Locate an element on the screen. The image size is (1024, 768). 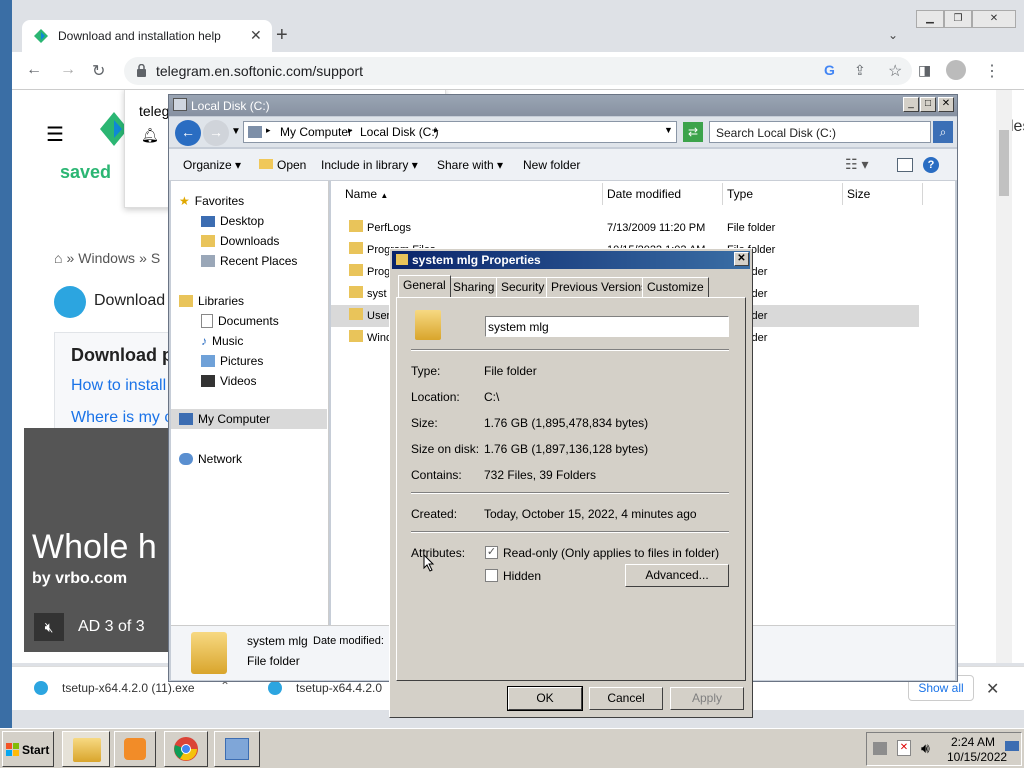
media-player-taskbar-button is located at coordinates (135, 749).